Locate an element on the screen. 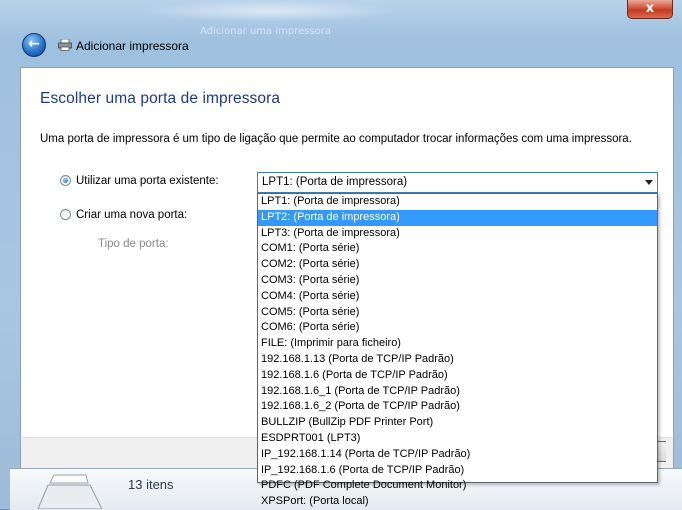 The image size is (682, 510). dropdown-option: LPT3: (Porta de impressora) is located at coordinates (457, 234).